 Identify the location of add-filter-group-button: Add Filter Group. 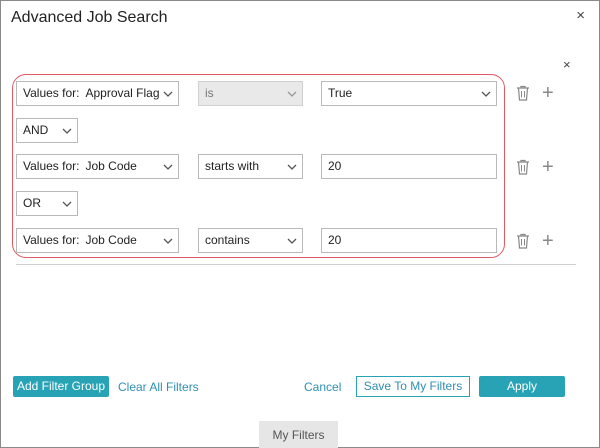
(61, 386).